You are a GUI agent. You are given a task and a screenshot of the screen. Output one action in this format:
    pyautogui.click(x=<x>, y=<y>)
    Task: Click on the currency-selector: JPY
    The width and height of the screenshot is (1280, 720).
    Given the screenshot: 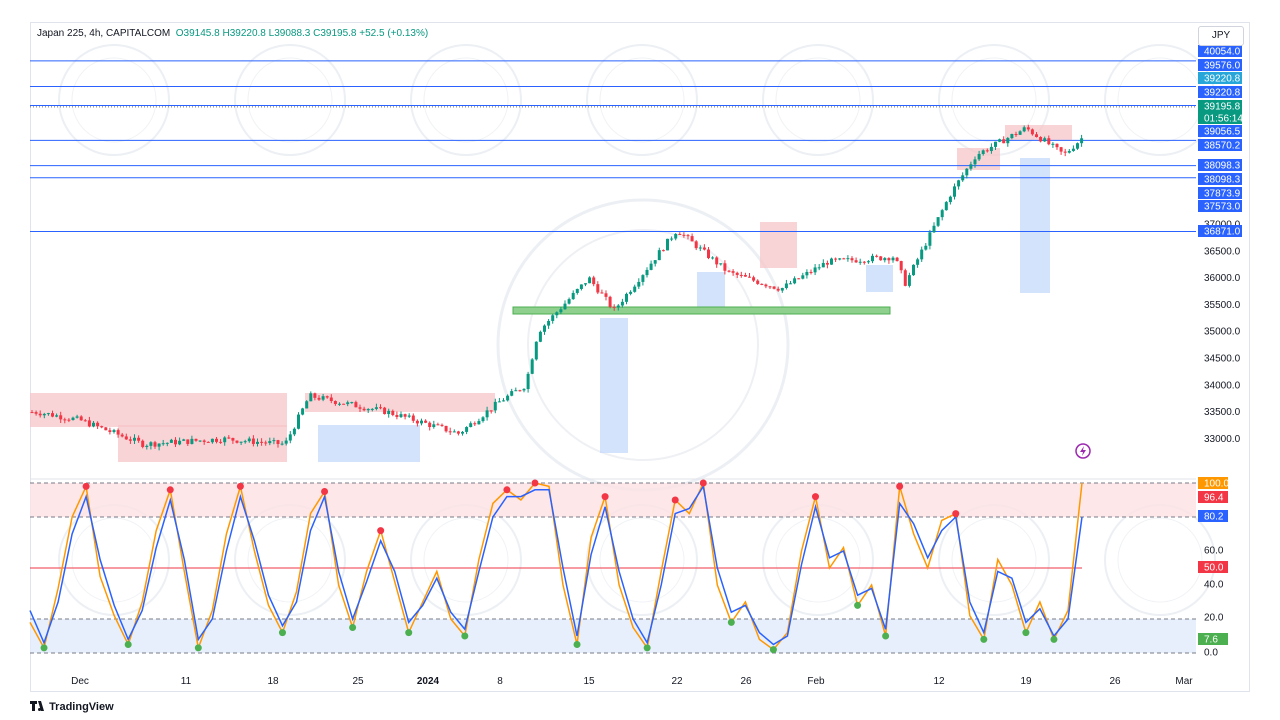 What is the action you would take?
    pyautogui.click(x=1221, y=36)
    